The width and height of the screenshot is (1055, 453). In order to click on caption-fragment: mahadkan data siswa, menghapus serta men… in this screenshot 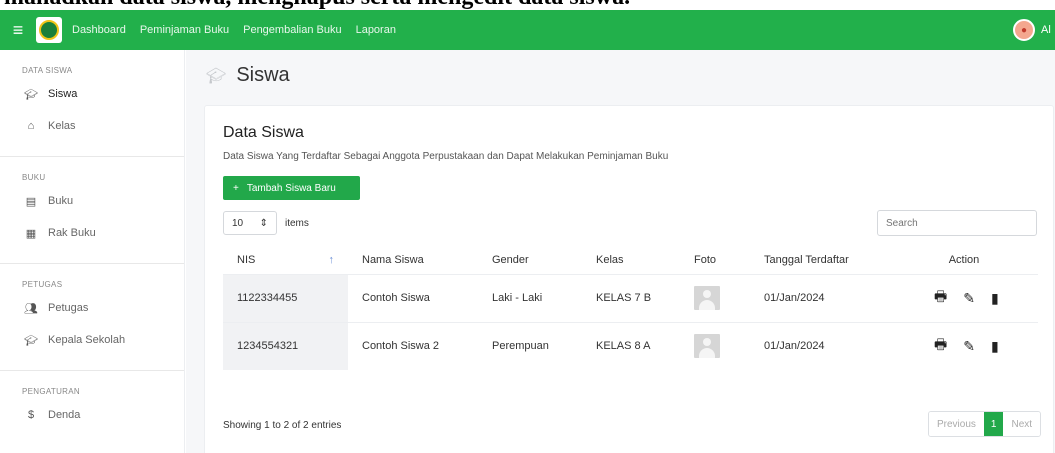, I will do `click(527, 5)`.